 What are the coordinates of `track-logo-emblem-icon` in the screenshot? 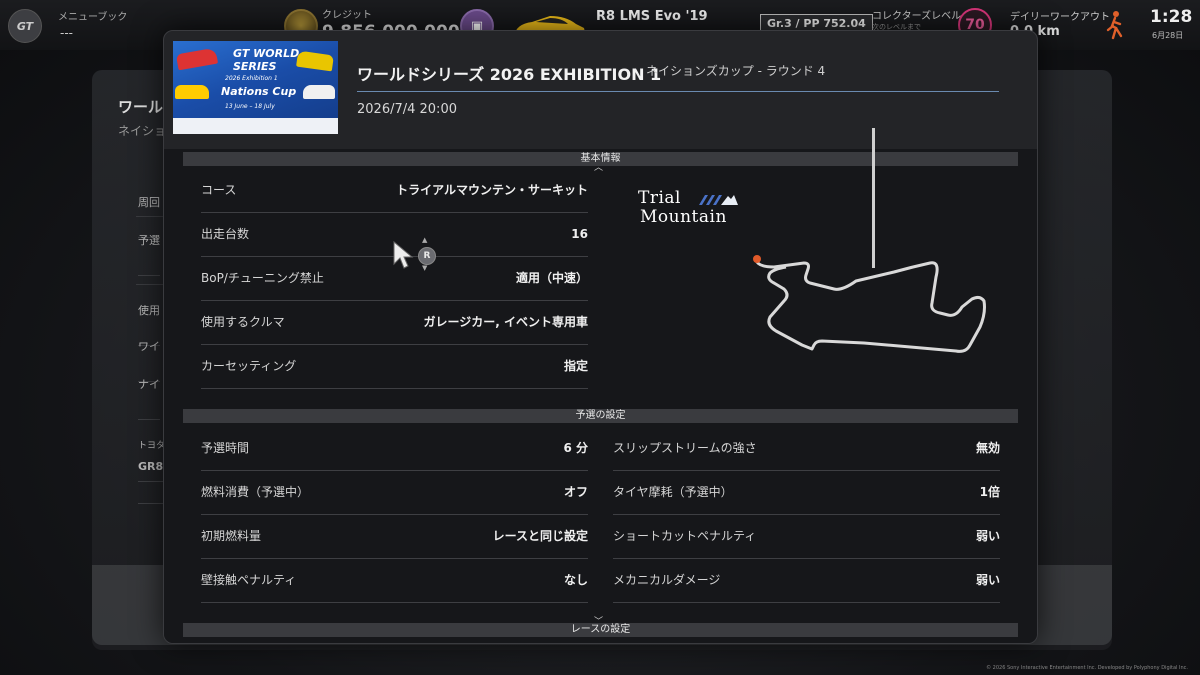 It's located at (718, 200).